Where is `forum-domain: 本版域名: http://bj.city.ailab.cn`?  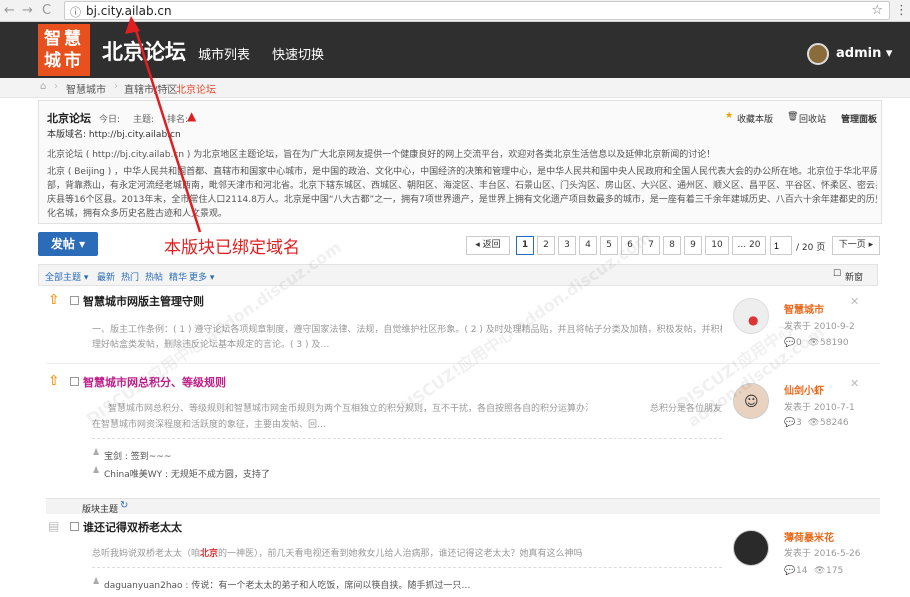
forum-domain: 本版域名: http://bj.city.ailab.cn is located at coordinates (114, 135).